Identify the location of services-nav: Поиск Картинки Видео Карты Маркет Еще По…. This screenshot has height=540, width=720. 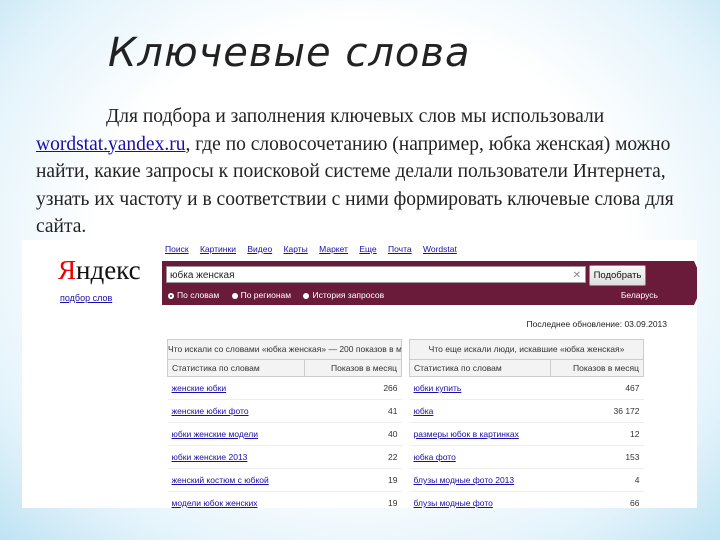
(315, 249).